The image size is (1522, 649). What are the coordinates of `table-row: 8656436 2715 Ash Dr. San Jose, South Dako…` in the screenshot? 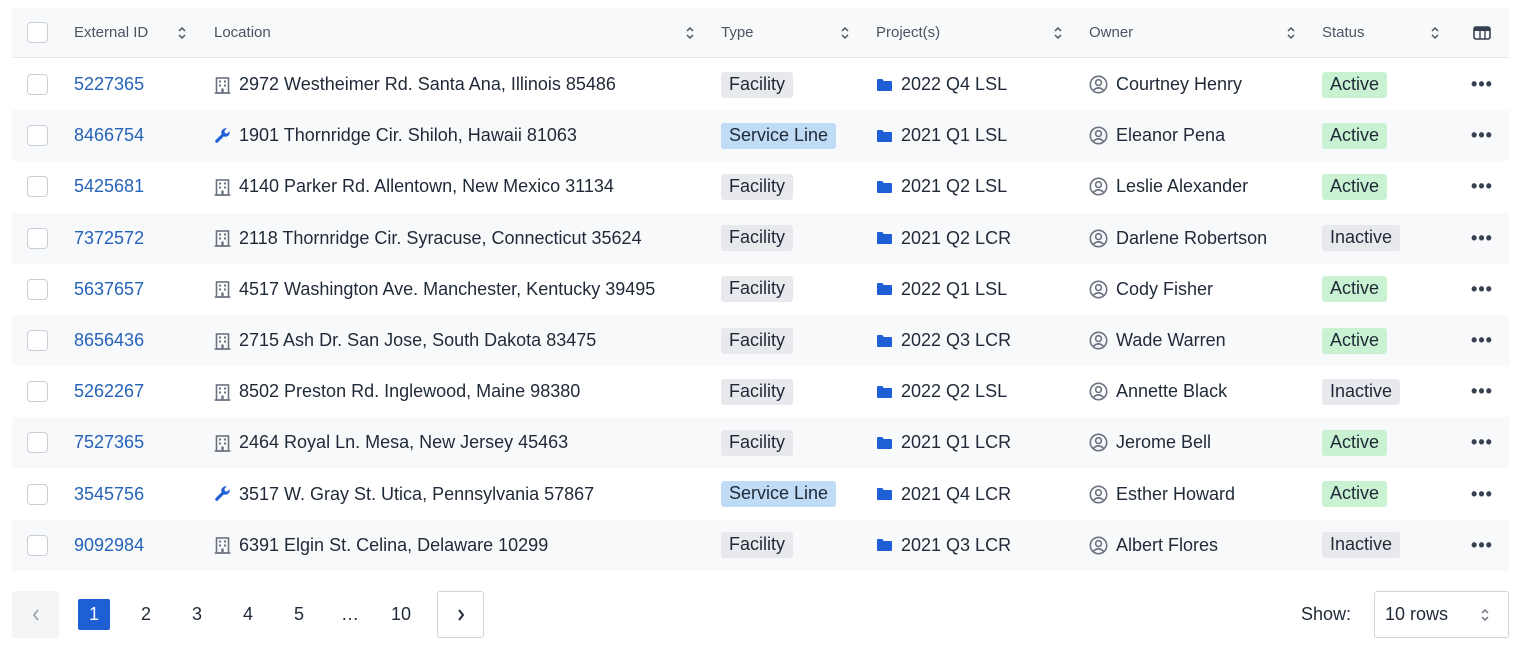 It's located at (760, 340).